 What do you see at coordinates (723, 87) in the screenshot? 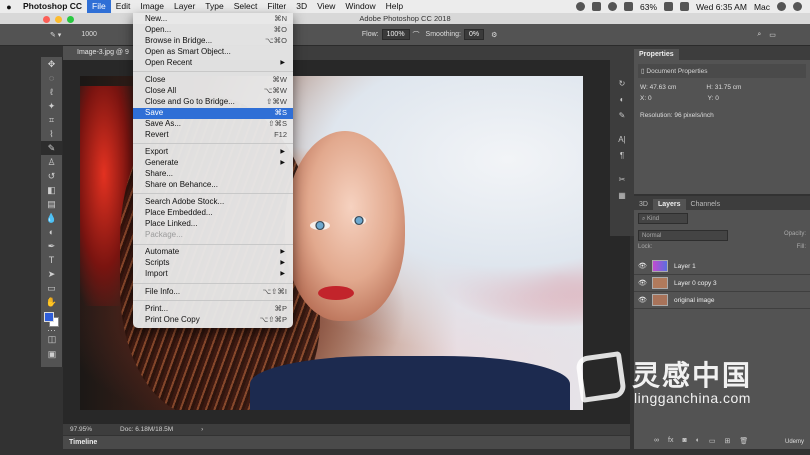
I see `height-field: H: 31.75 cm` at bounding box center [723, 87].